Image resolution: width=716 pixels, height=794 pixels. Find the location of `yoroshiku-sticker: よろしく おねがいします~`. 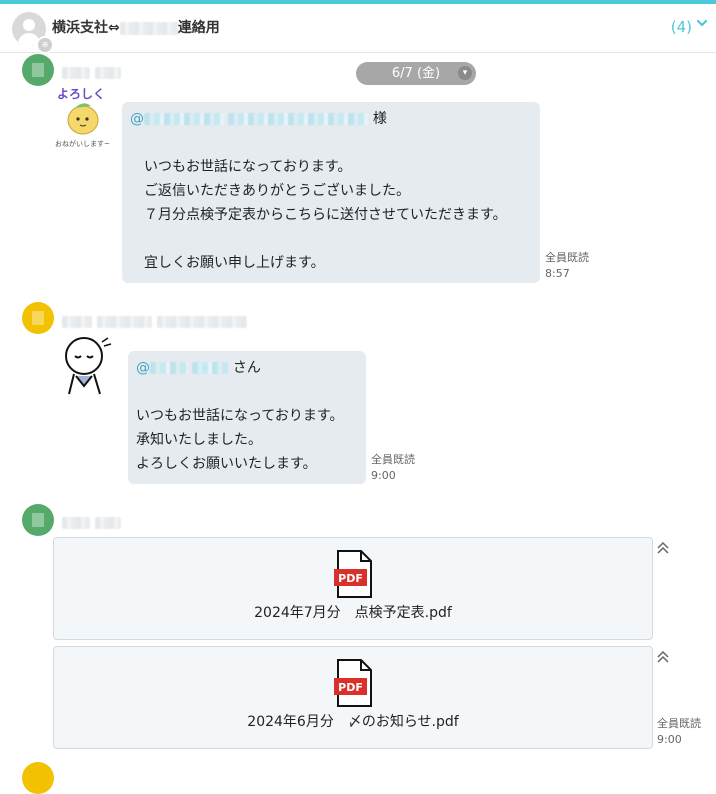

yoroshiku-sticker: よろしく おねがいします~ is located at coordinates (83, 118).